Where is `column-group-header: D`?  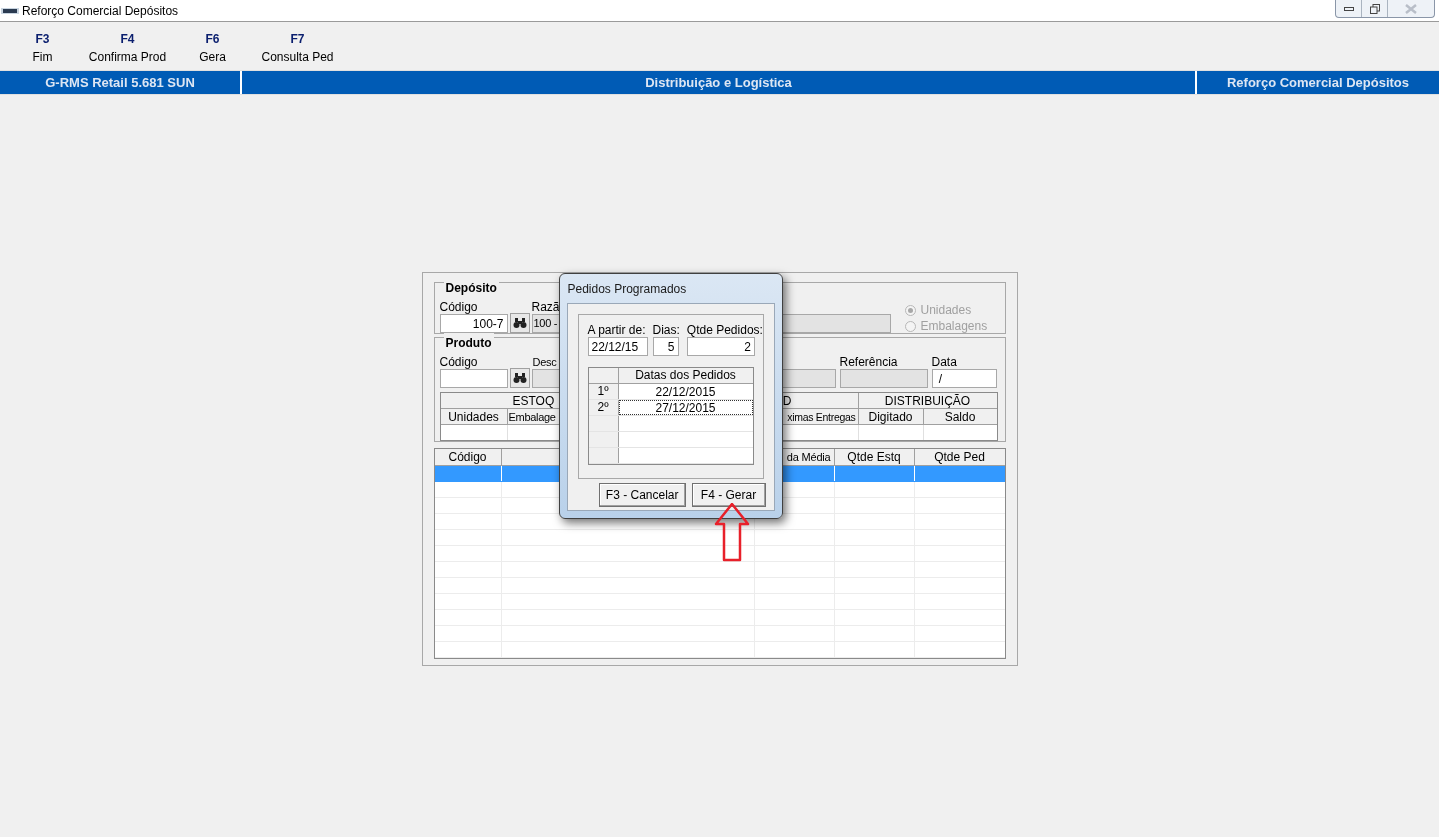 column-group-header: D is located at coordinates (787, 401).